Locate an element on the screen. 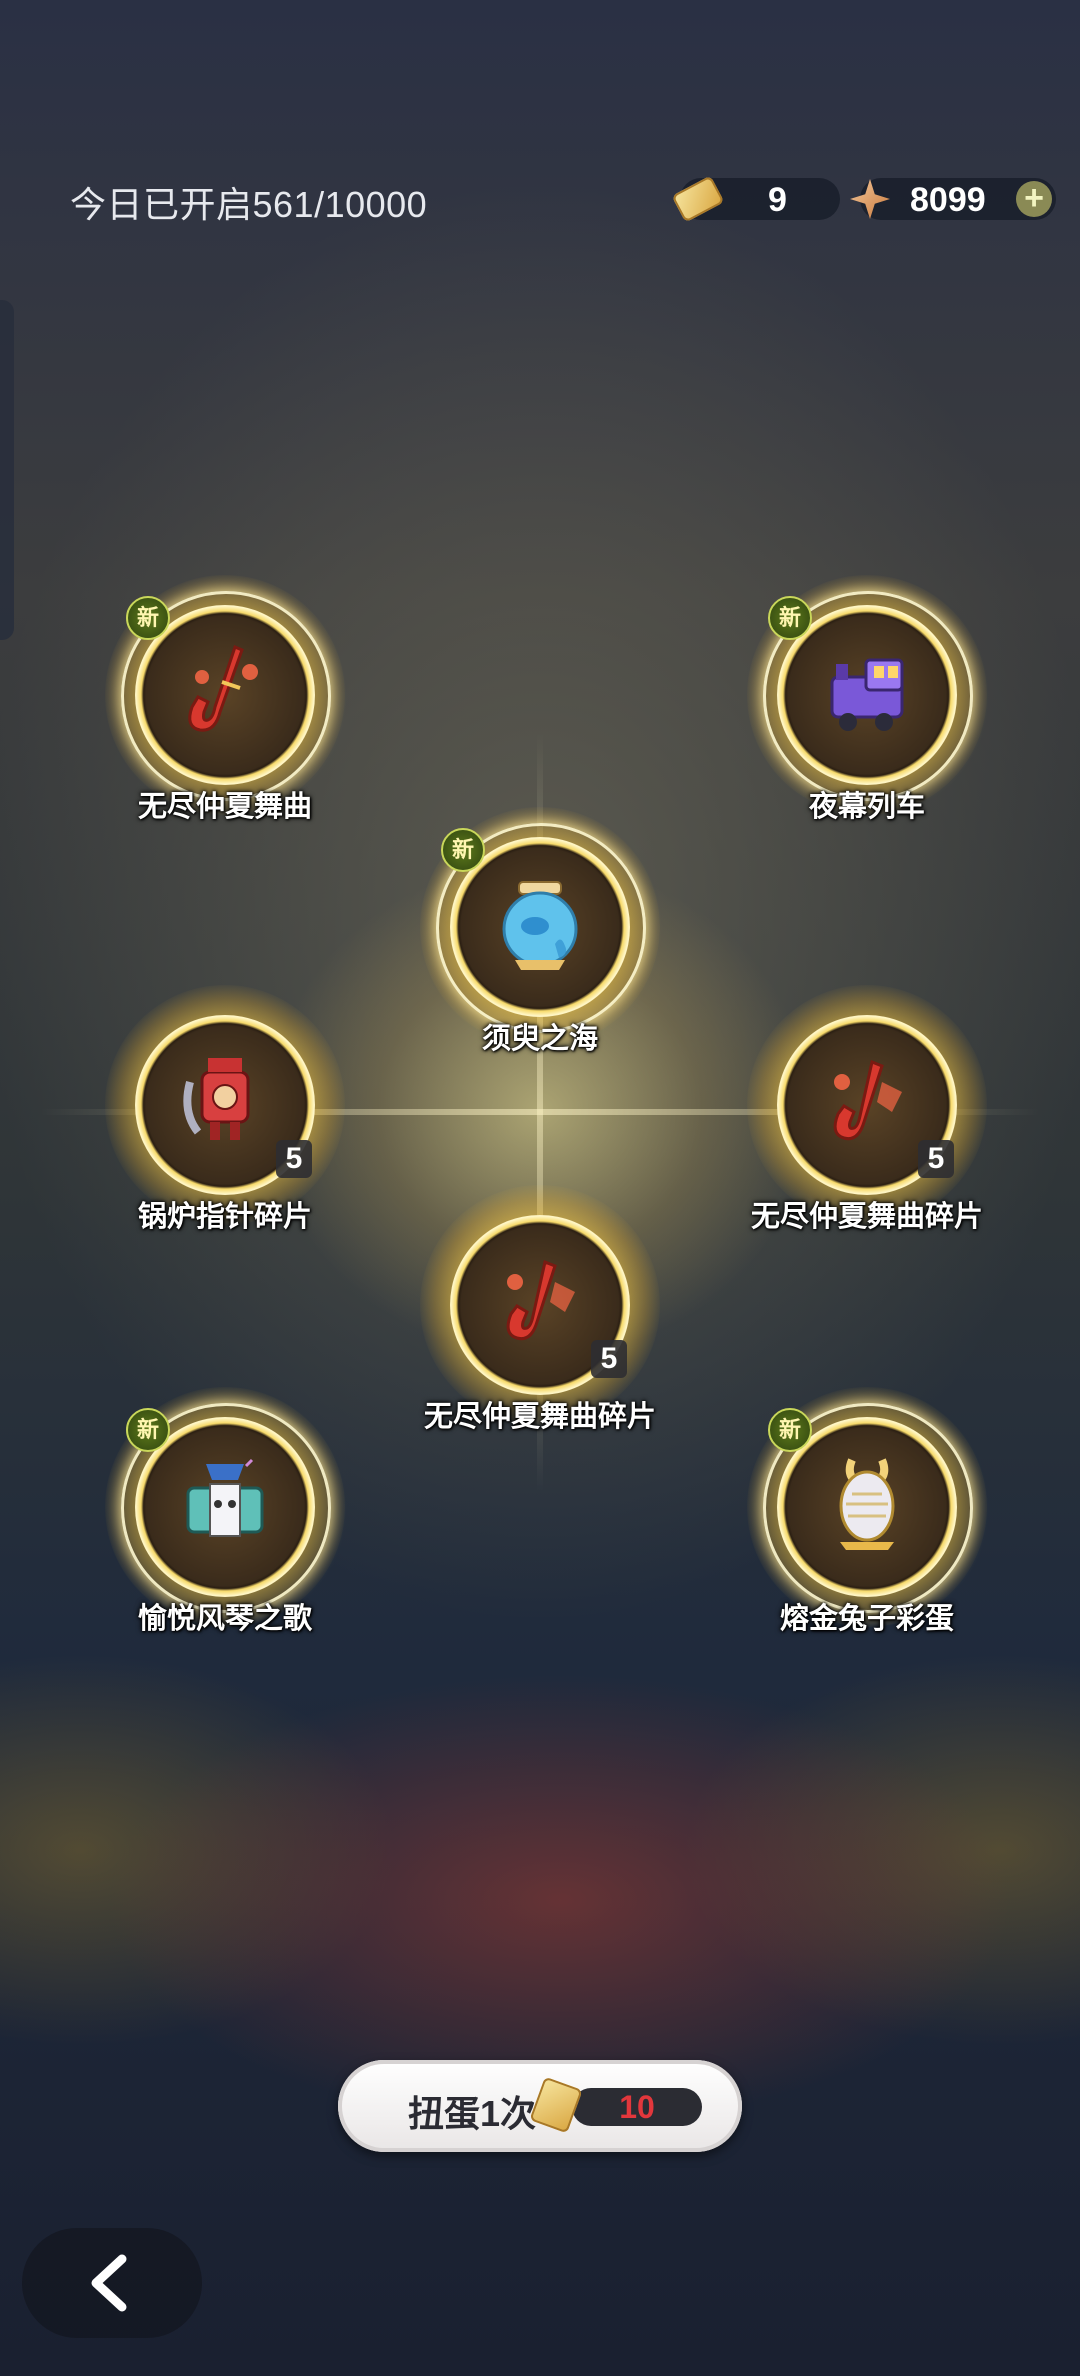  item-label: 夜幕列车 is located at coordinates (866, 807).